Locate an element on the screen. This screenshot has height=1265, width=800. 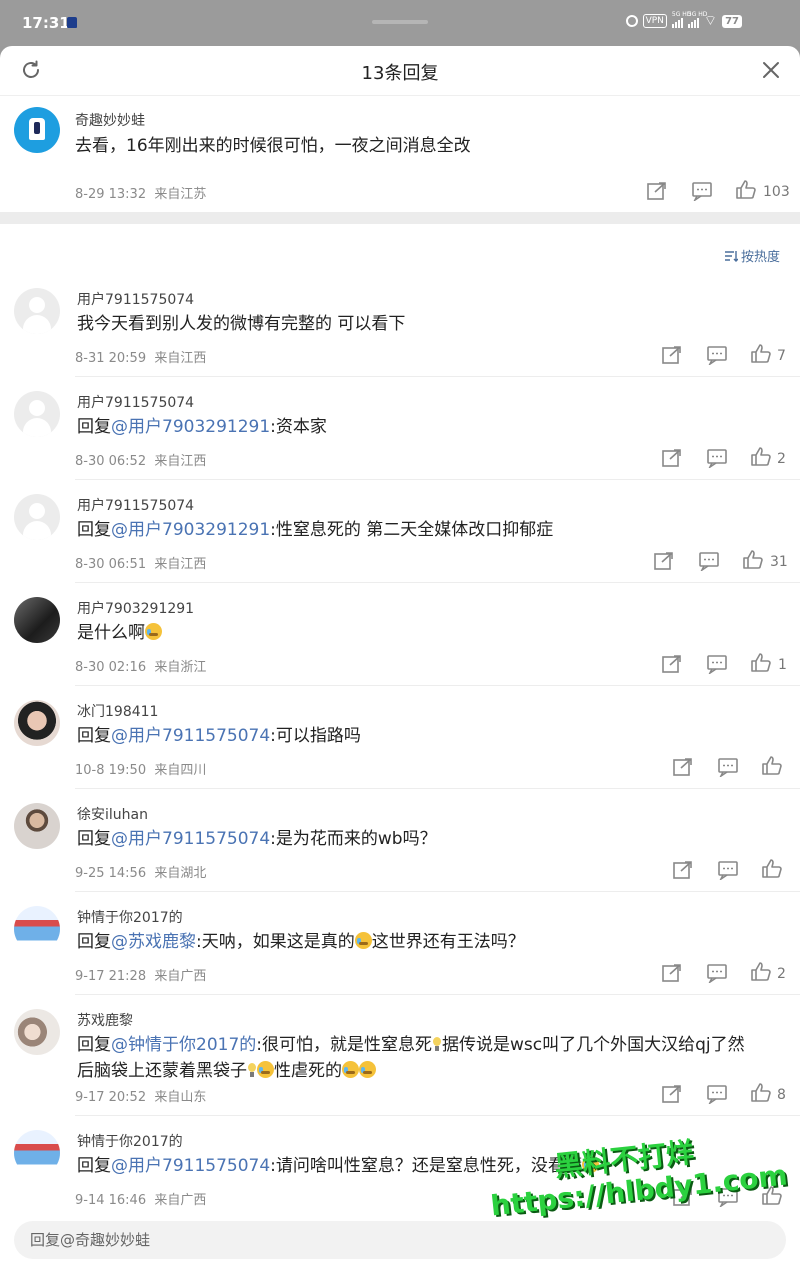
battery-icon: 77 is located at coordinates (732, 21).